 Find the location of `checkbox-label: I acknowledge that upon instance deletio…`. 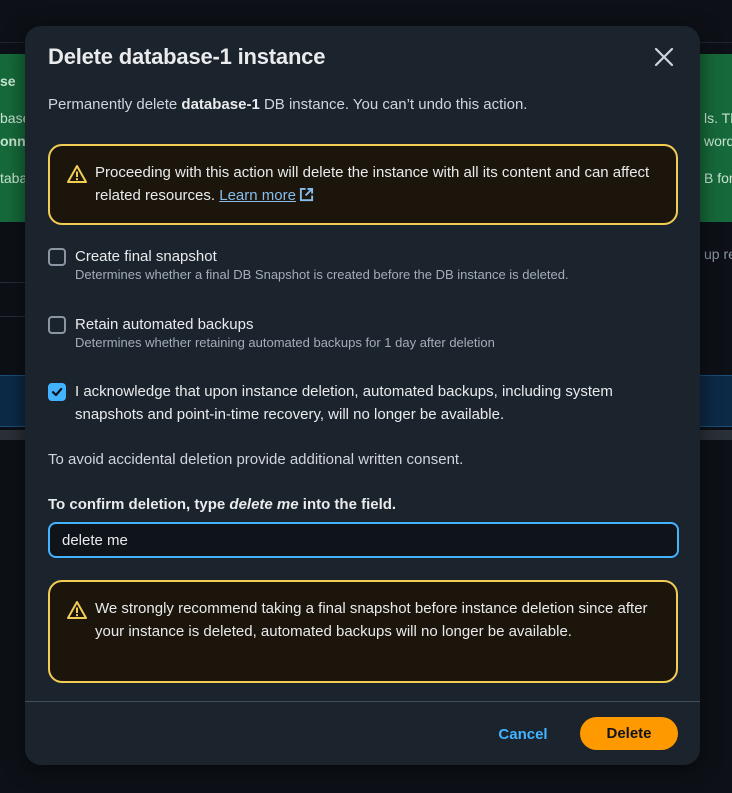

checkbox-label: I acknowledge that upon instance deletio… is located at coordinates (344, 403).